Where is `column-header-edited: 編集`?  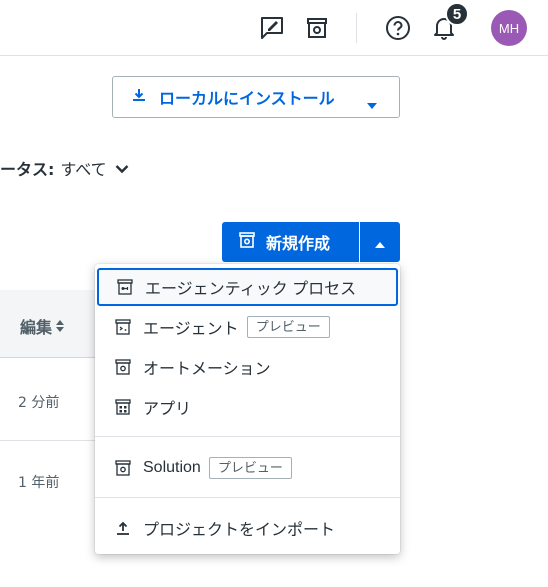
column-header-edited: 編集 is located at coordinates (42, 326).